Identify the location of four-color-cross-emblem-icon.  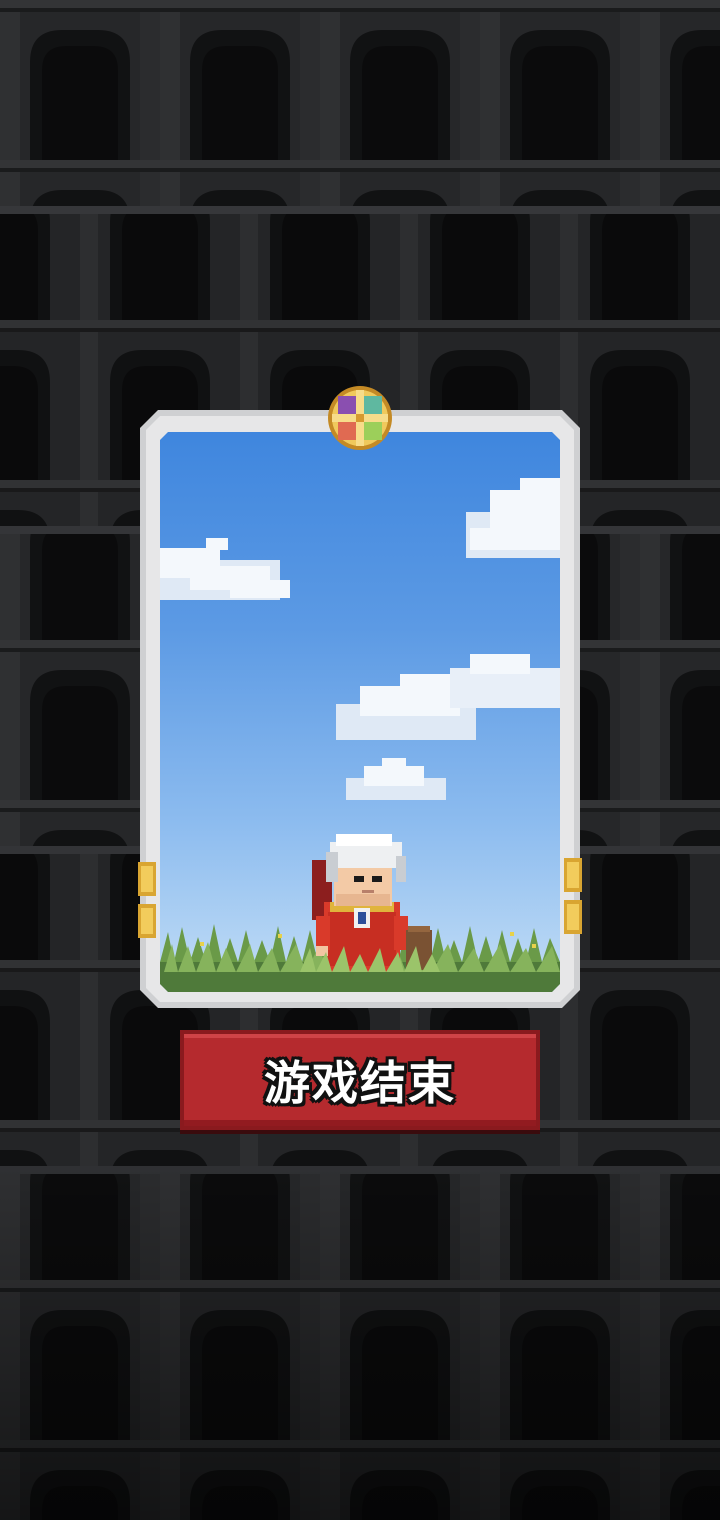
(360, 418).